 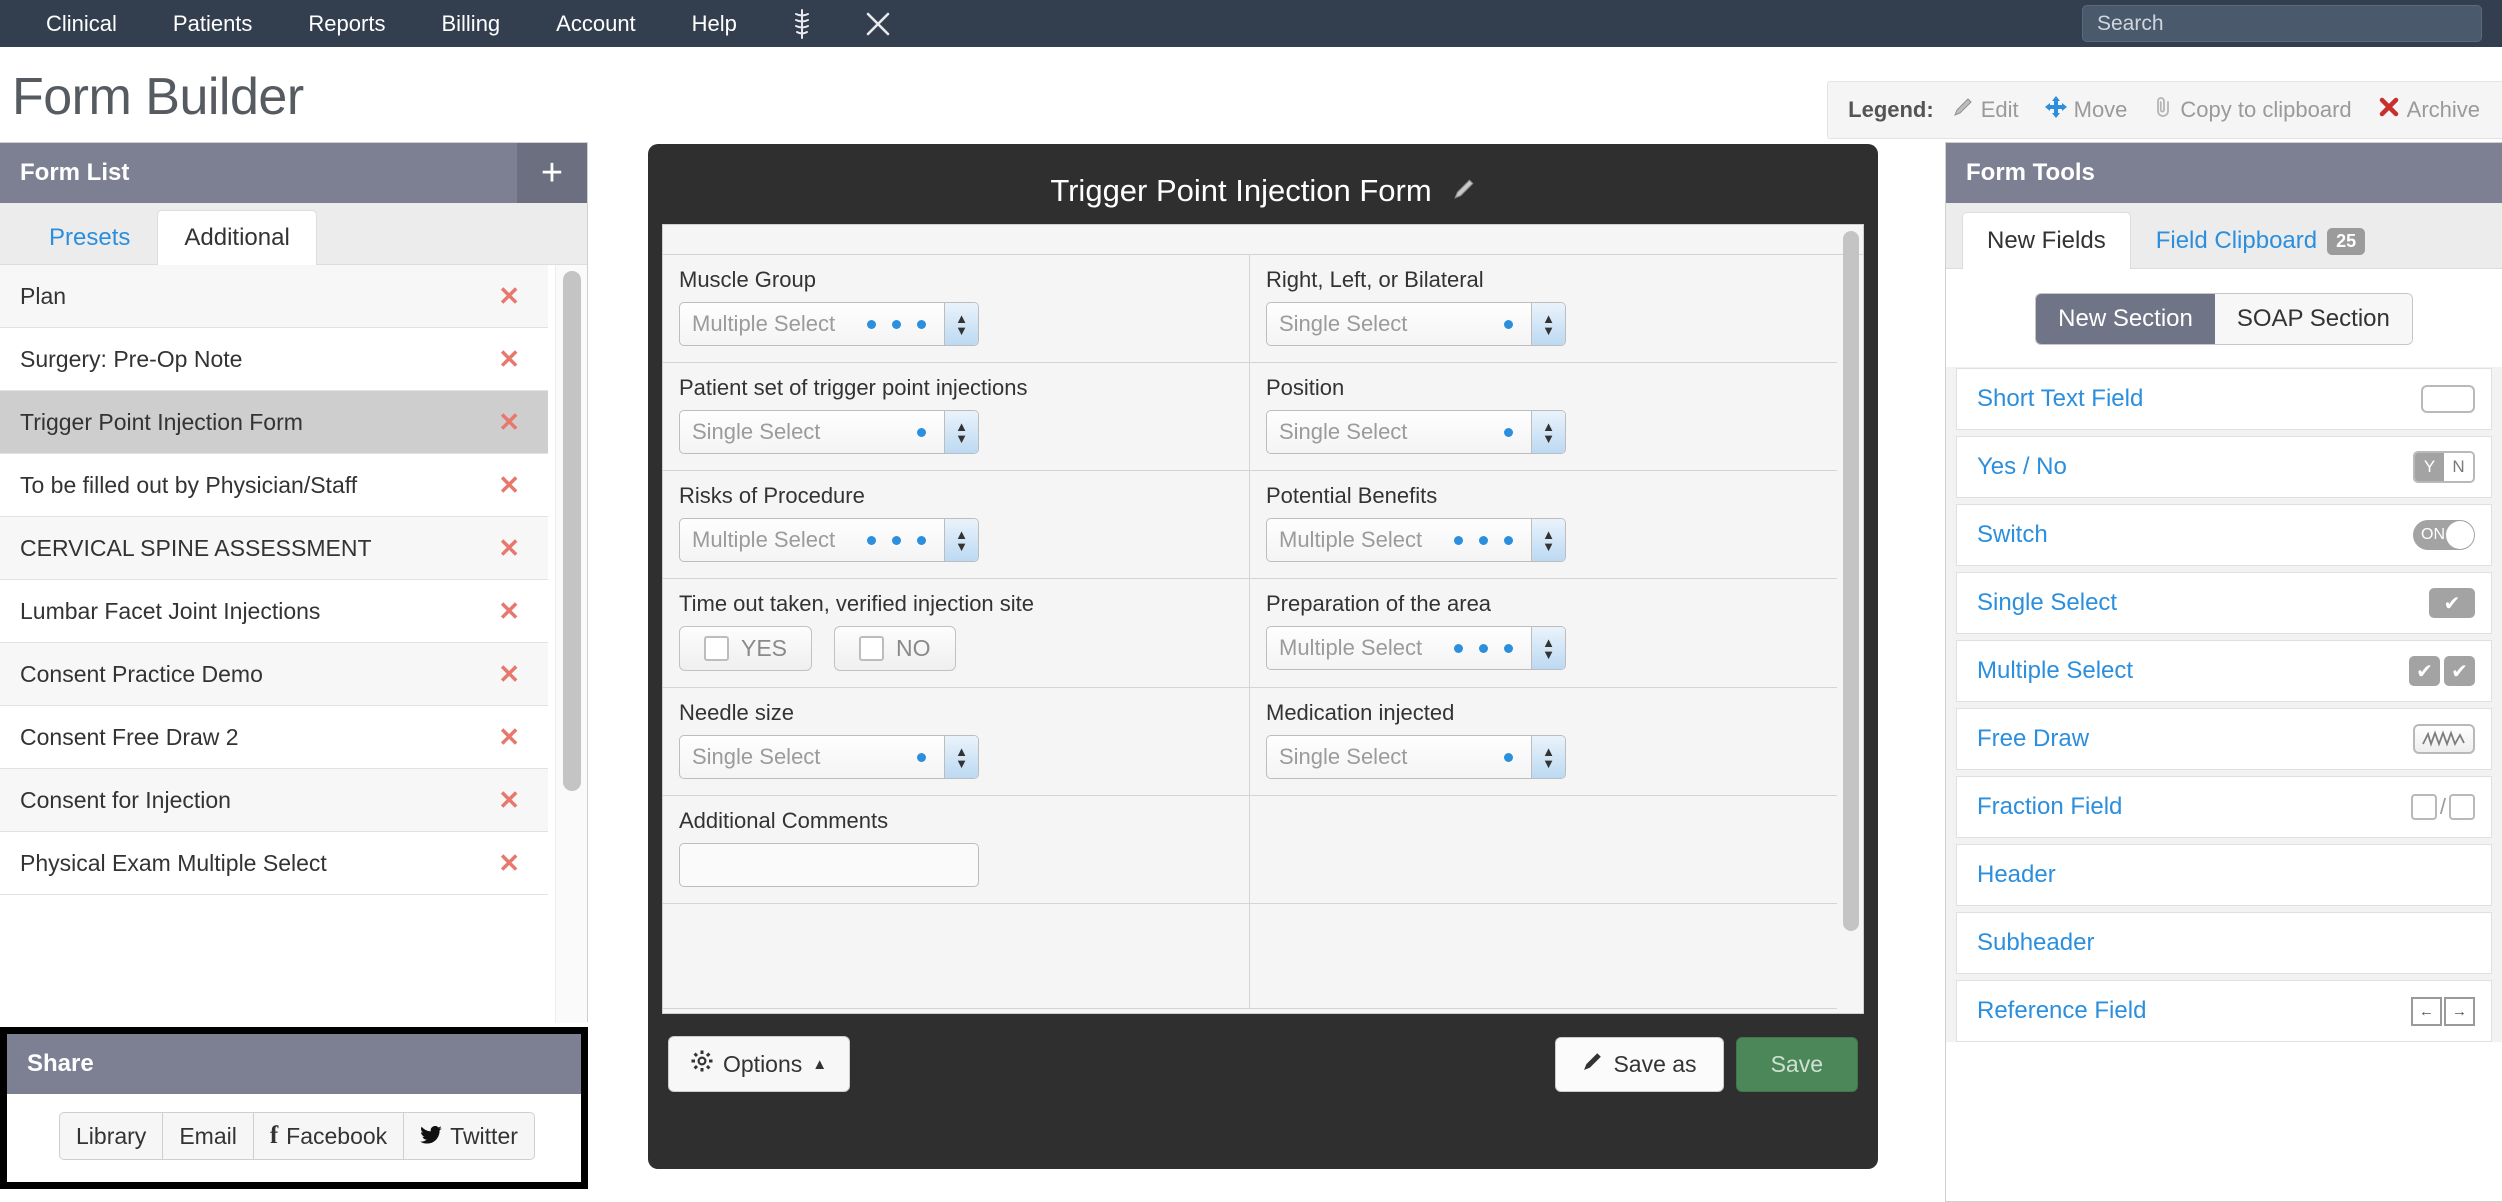 What do you see at coordinates (2224, 535) in the screenshot?
I see `new-field-item: Switch ON` at bounding box center [2224, 535].